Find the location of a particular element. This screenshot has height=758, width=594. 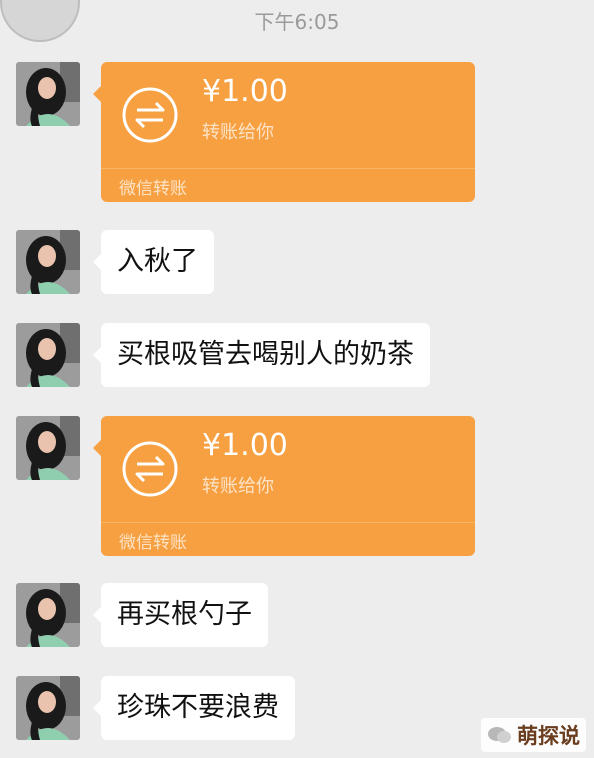

text-bubble: 珍珠不要浪费 is located at coordinates (194, 708).